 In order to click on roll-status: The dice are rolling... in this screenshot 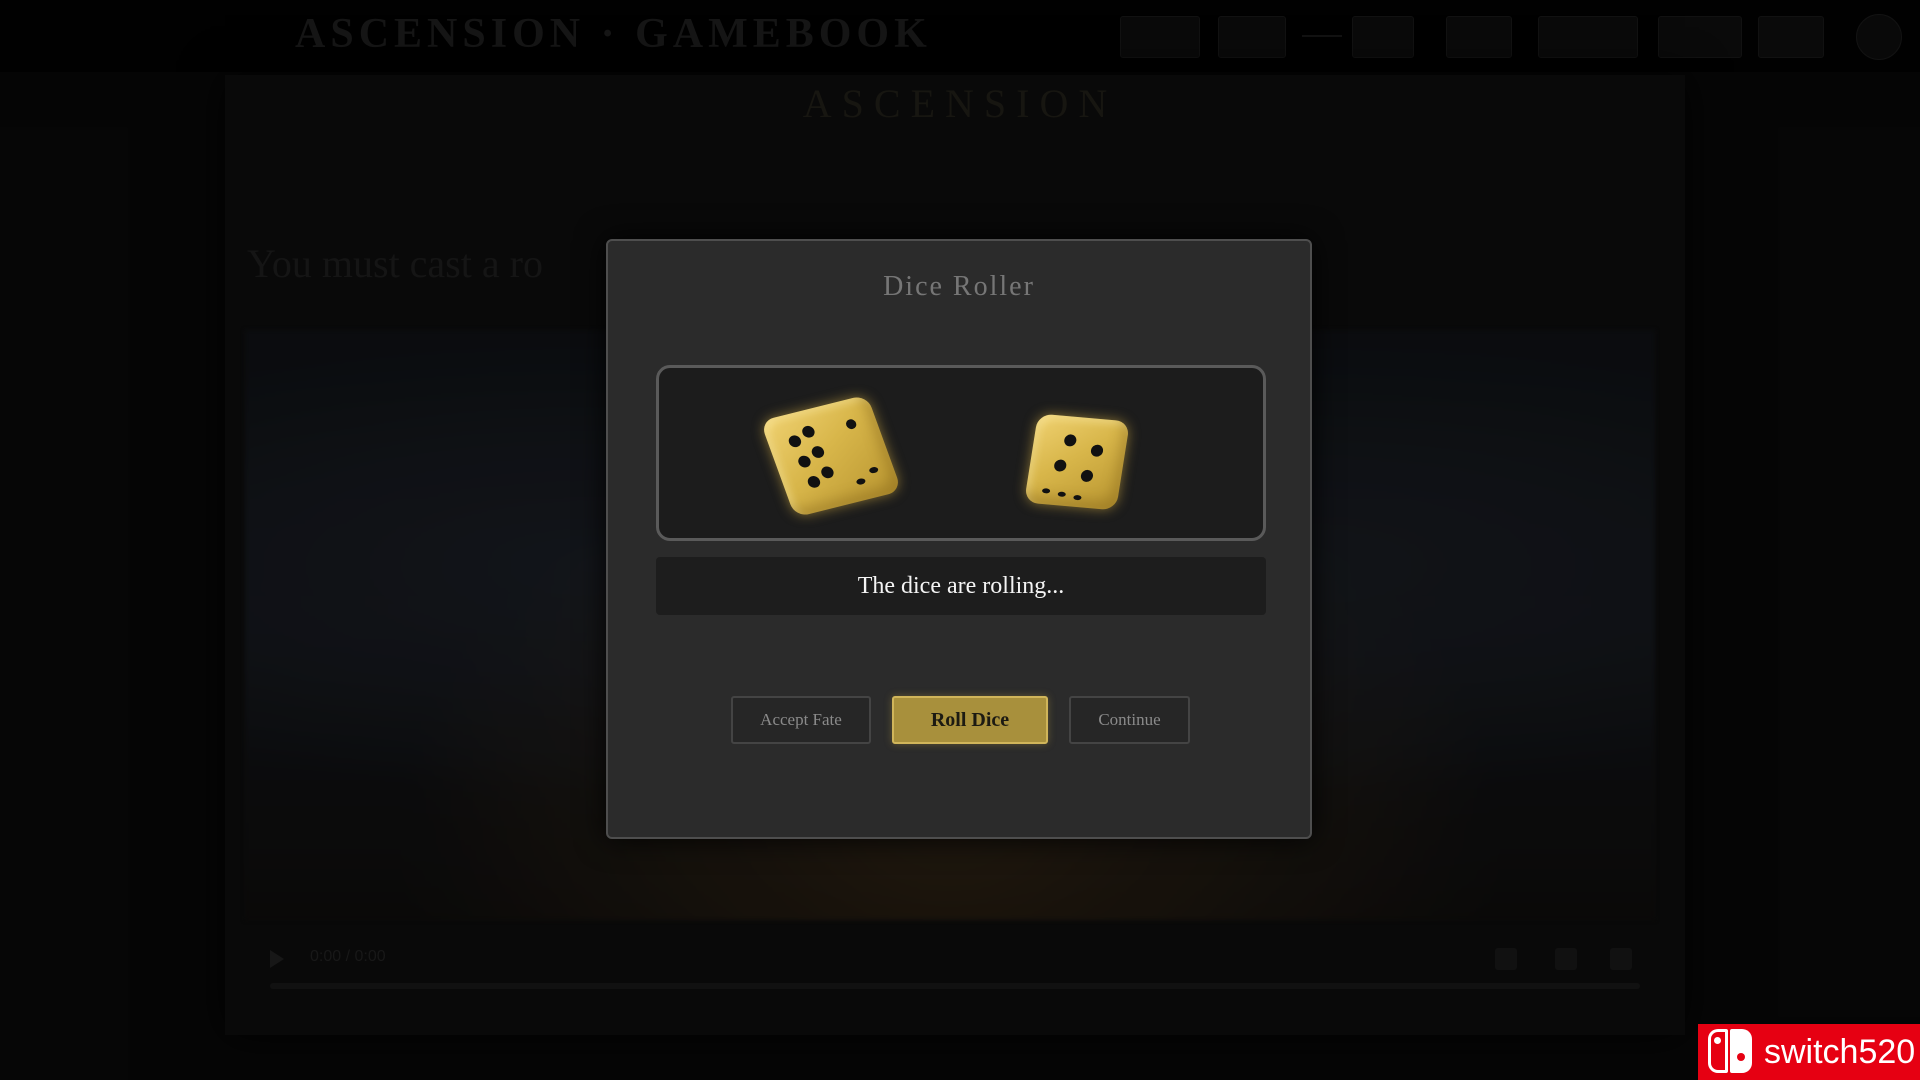, I will do `click(961, 586)`.